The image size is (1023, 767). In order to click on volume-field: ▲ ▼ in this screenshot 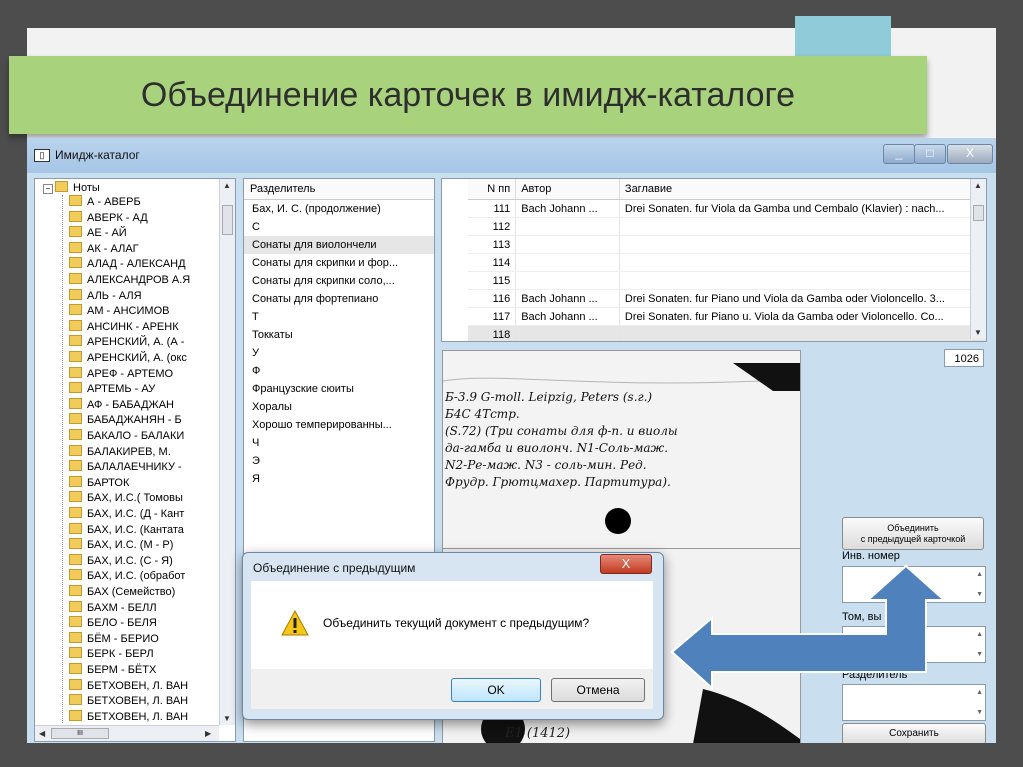, I will do `click(914, 644)`.